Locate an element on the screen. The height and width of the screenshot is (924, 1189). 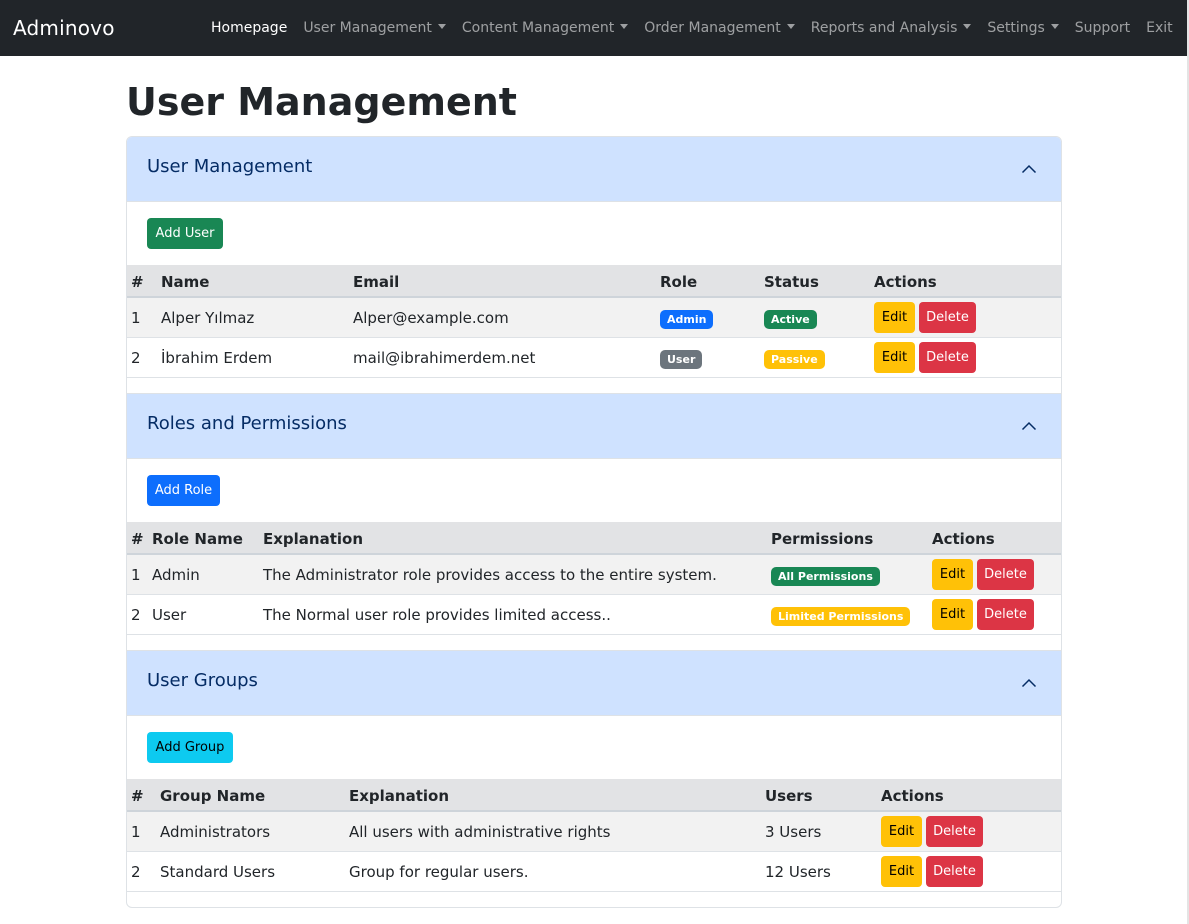
nav-label: Homepage is located at coordinates (249, 28).